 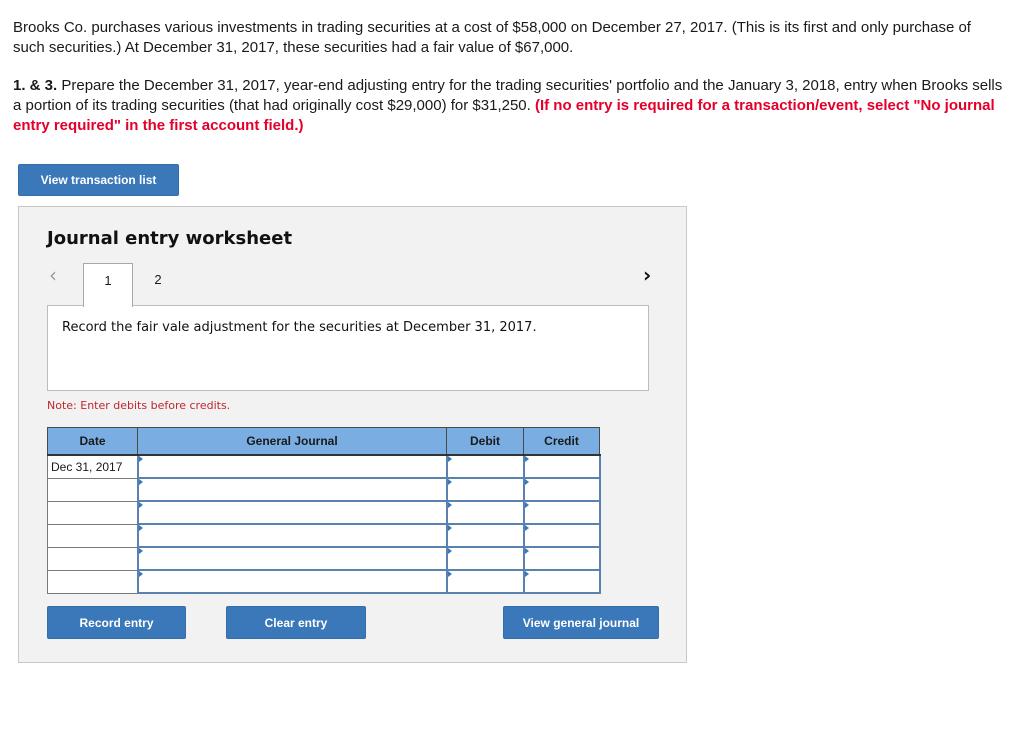 What do you see at coordinates (170, 238) in the screenshot?
I see `worksheet-title: Journal entry worksheet` at bounding box center [170, 238].